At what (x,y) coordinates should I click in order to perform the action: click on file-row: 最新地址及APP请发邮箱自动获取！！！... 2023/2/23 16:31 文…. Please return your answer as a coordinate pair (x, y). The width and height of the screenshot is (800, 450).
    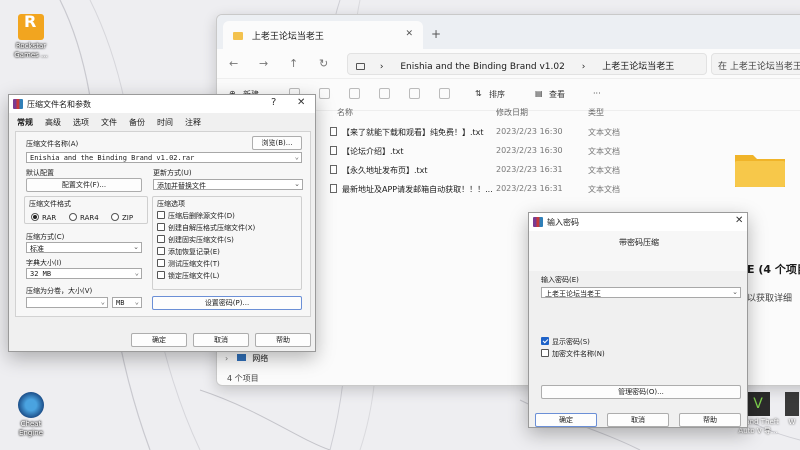
    Looking at the image, I should click on (540, 190).